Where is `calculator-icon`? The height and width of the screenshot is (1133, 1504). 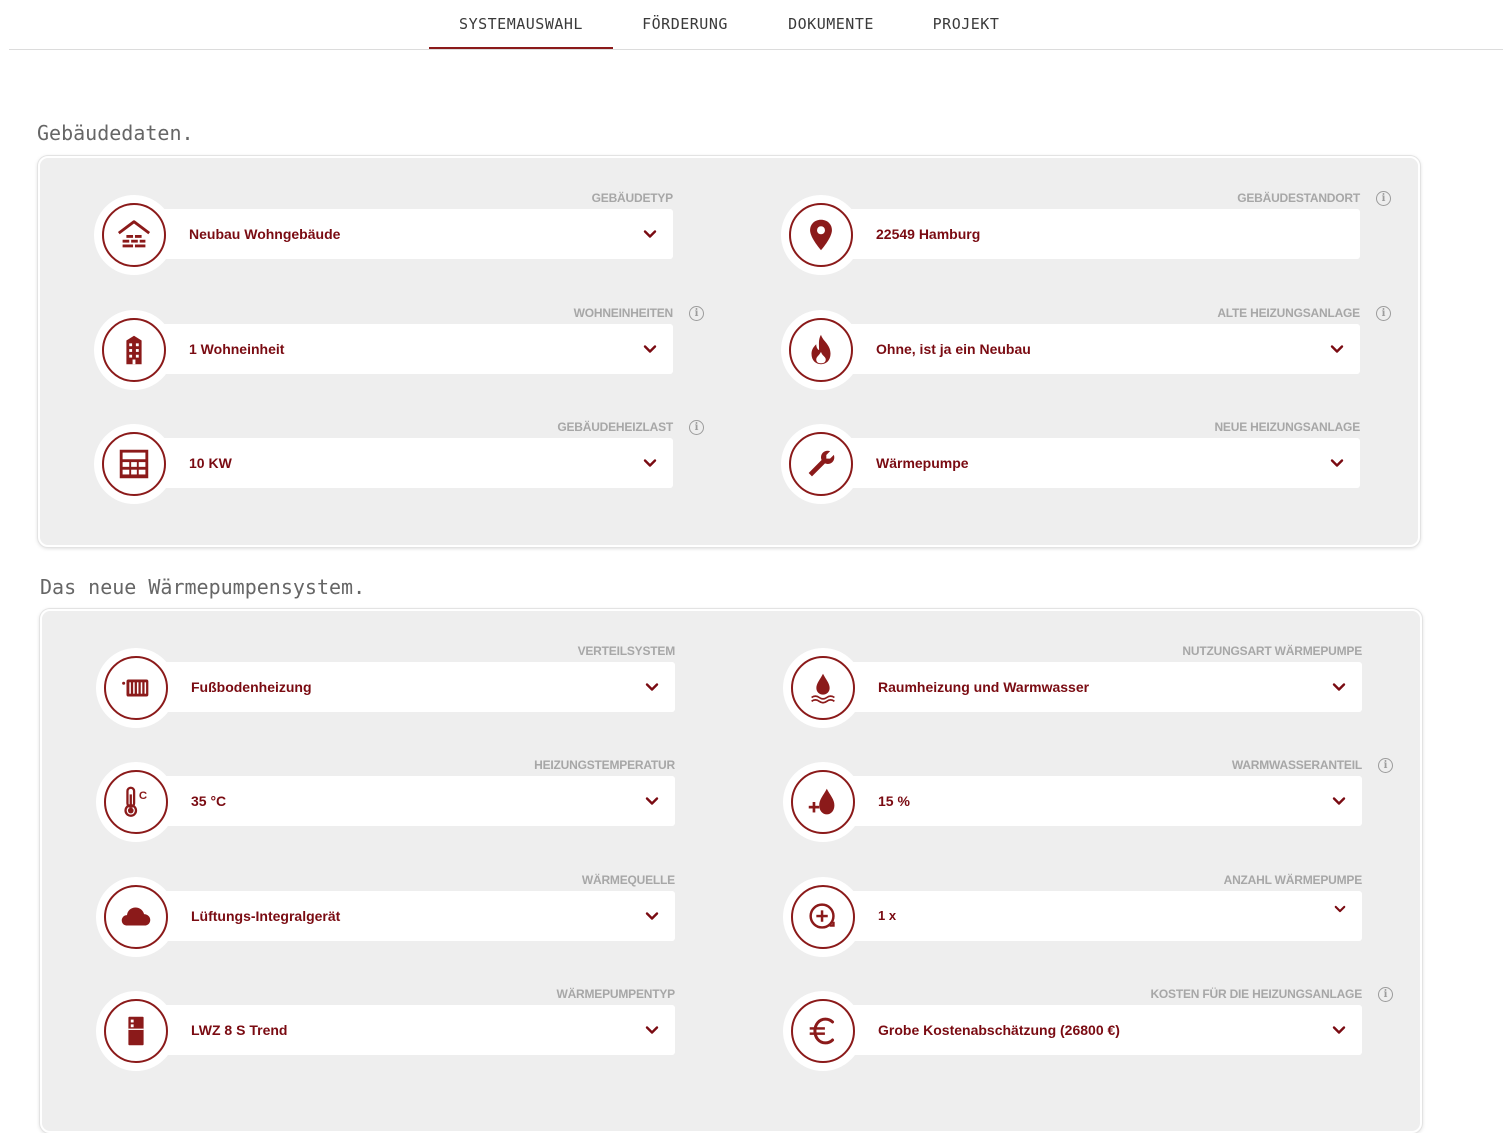 calculator-icon is located at coordinates (134, 464).